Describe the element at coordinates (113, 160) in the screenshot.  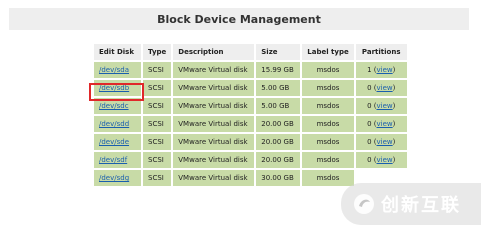
I see `edit-disk-link: /dev/sdf` at that location.